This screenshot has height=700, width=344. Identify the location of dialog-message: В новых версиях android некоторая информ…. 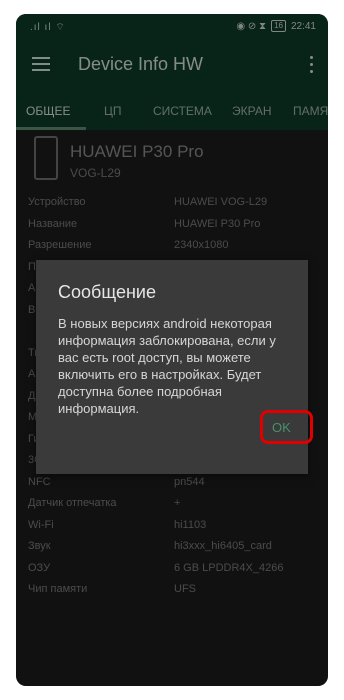
(167, 366).